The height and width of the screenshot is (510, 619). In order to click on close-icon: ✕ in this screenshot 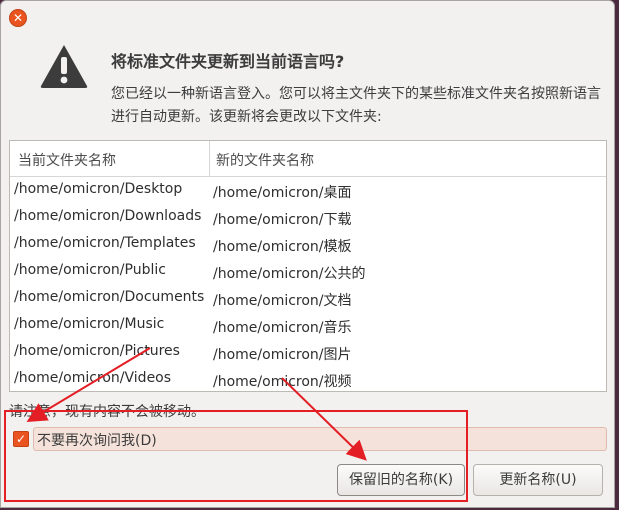, I will do `click(18, 18)`.